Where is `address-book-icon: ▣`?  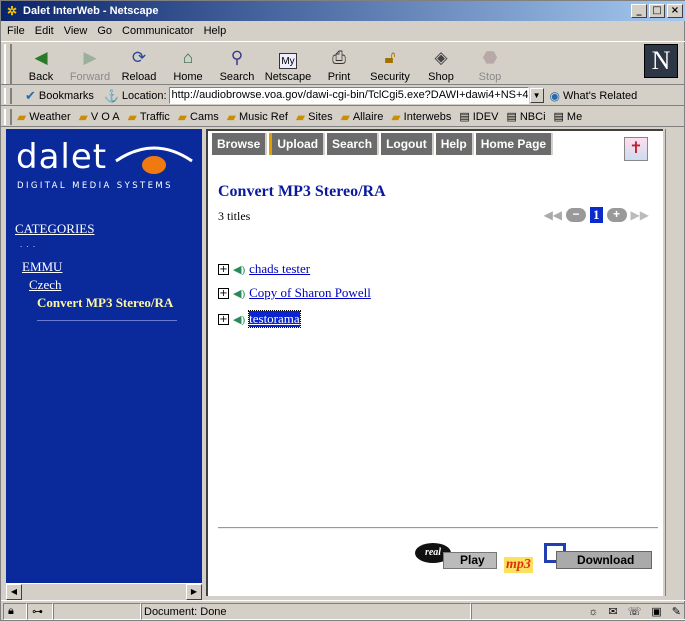
address-book-icon: ▣ is located at coordinates (656, 611).